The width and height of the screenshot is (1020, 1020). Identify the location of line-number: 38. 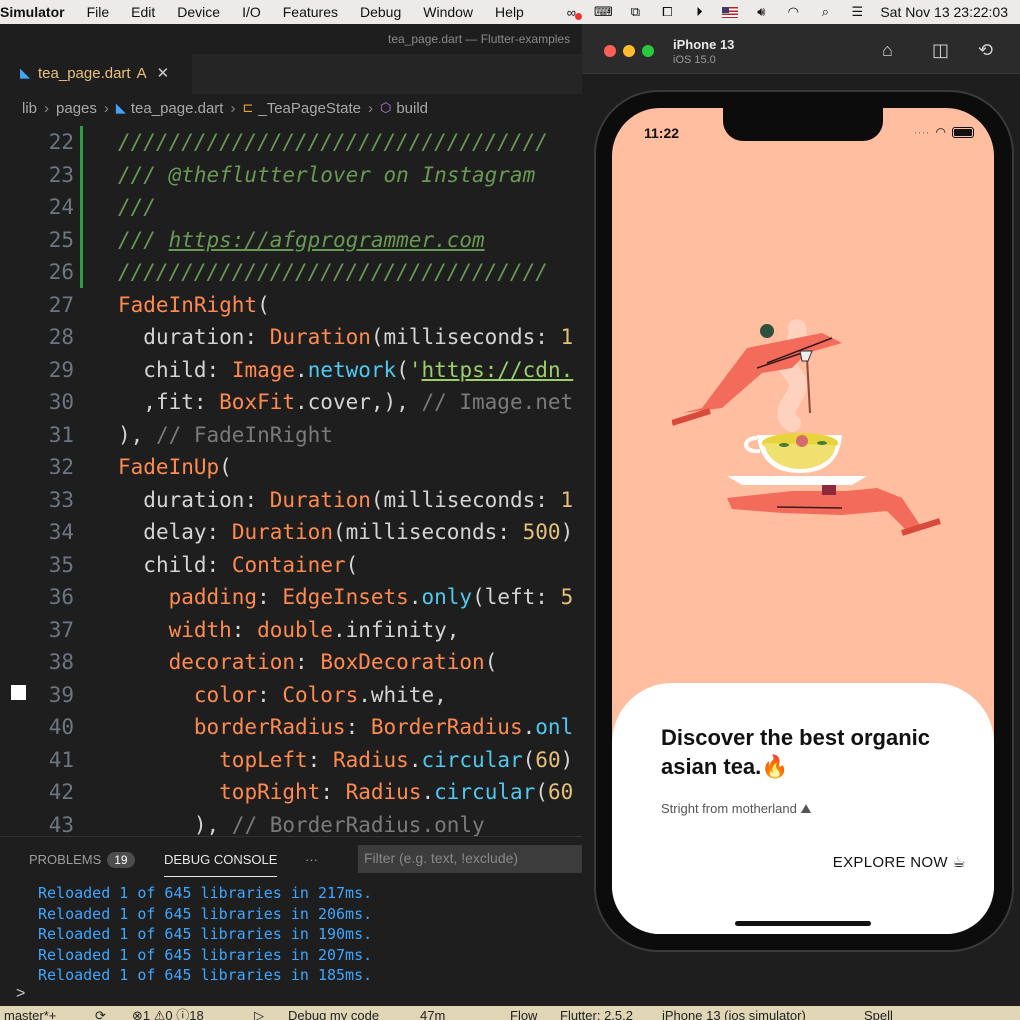
(61, 662).